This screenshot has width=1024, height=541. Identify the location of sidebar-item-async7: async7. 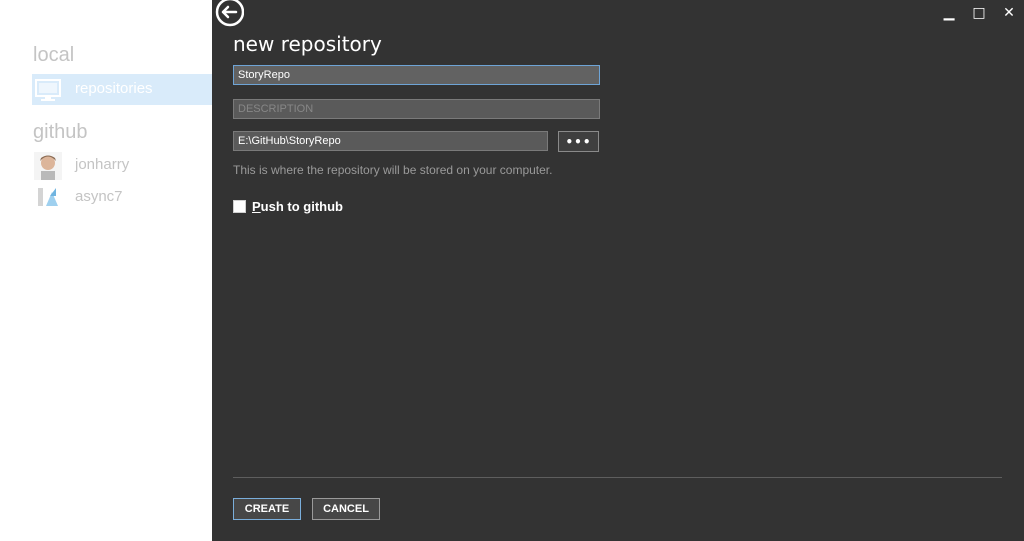
(122, 197).